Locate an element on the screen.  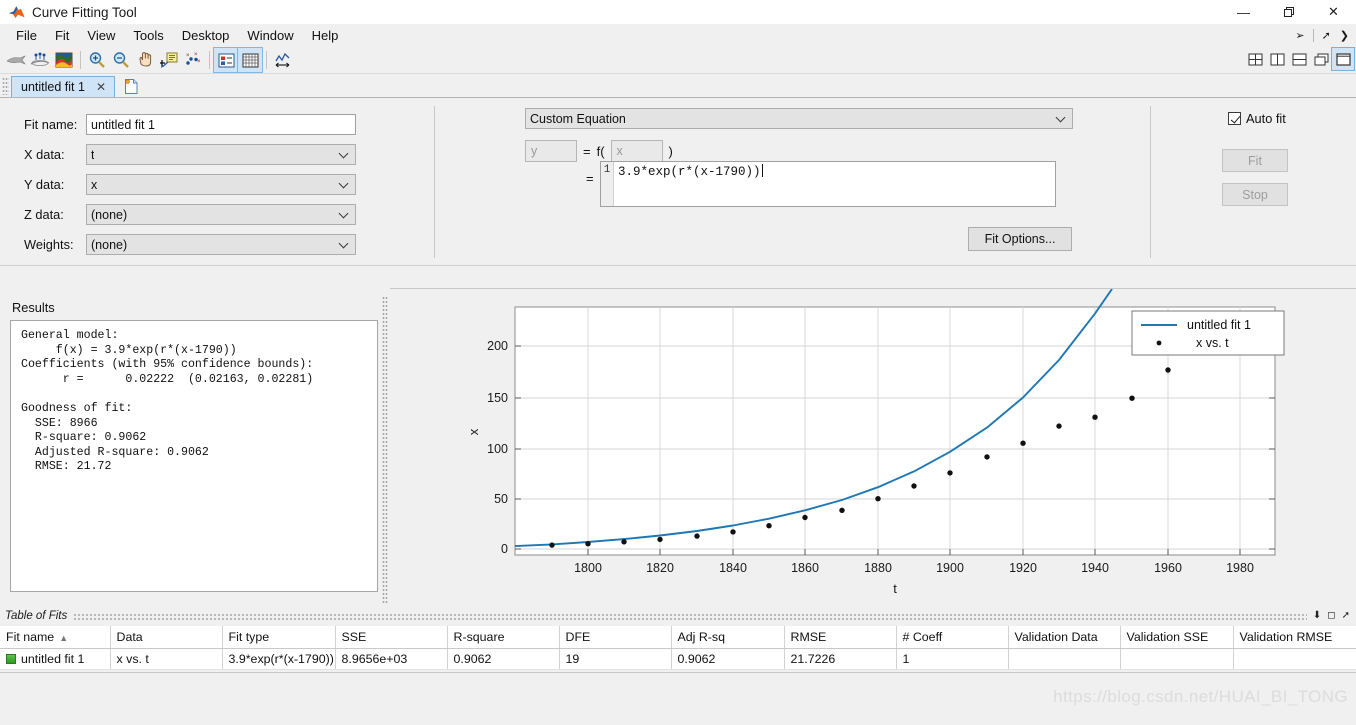
column-header-data: Data is located at coordinates (166, 637).